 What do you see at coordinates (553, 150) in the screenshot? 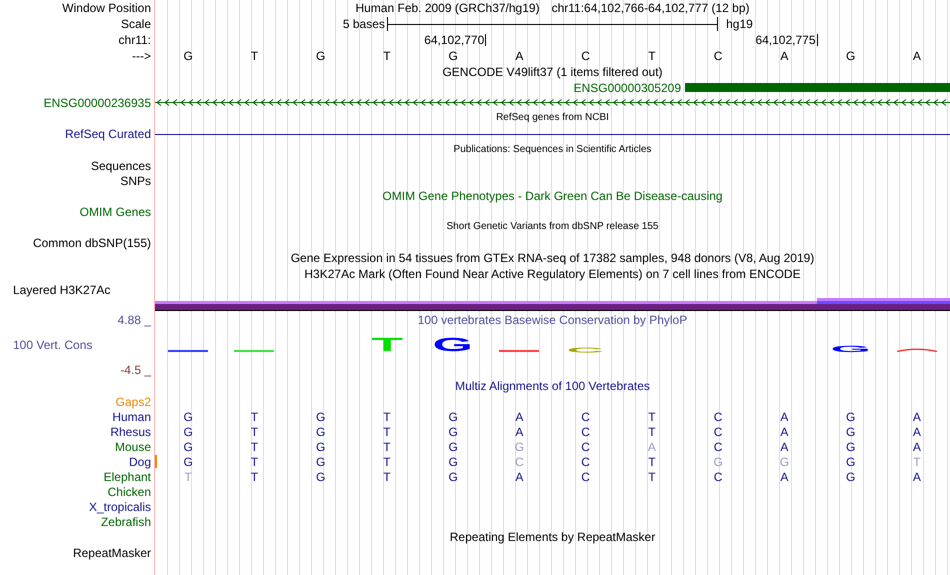
I see `track-title: Publications: Sequences in Scientific Articles` at bounding box center [553, 150].